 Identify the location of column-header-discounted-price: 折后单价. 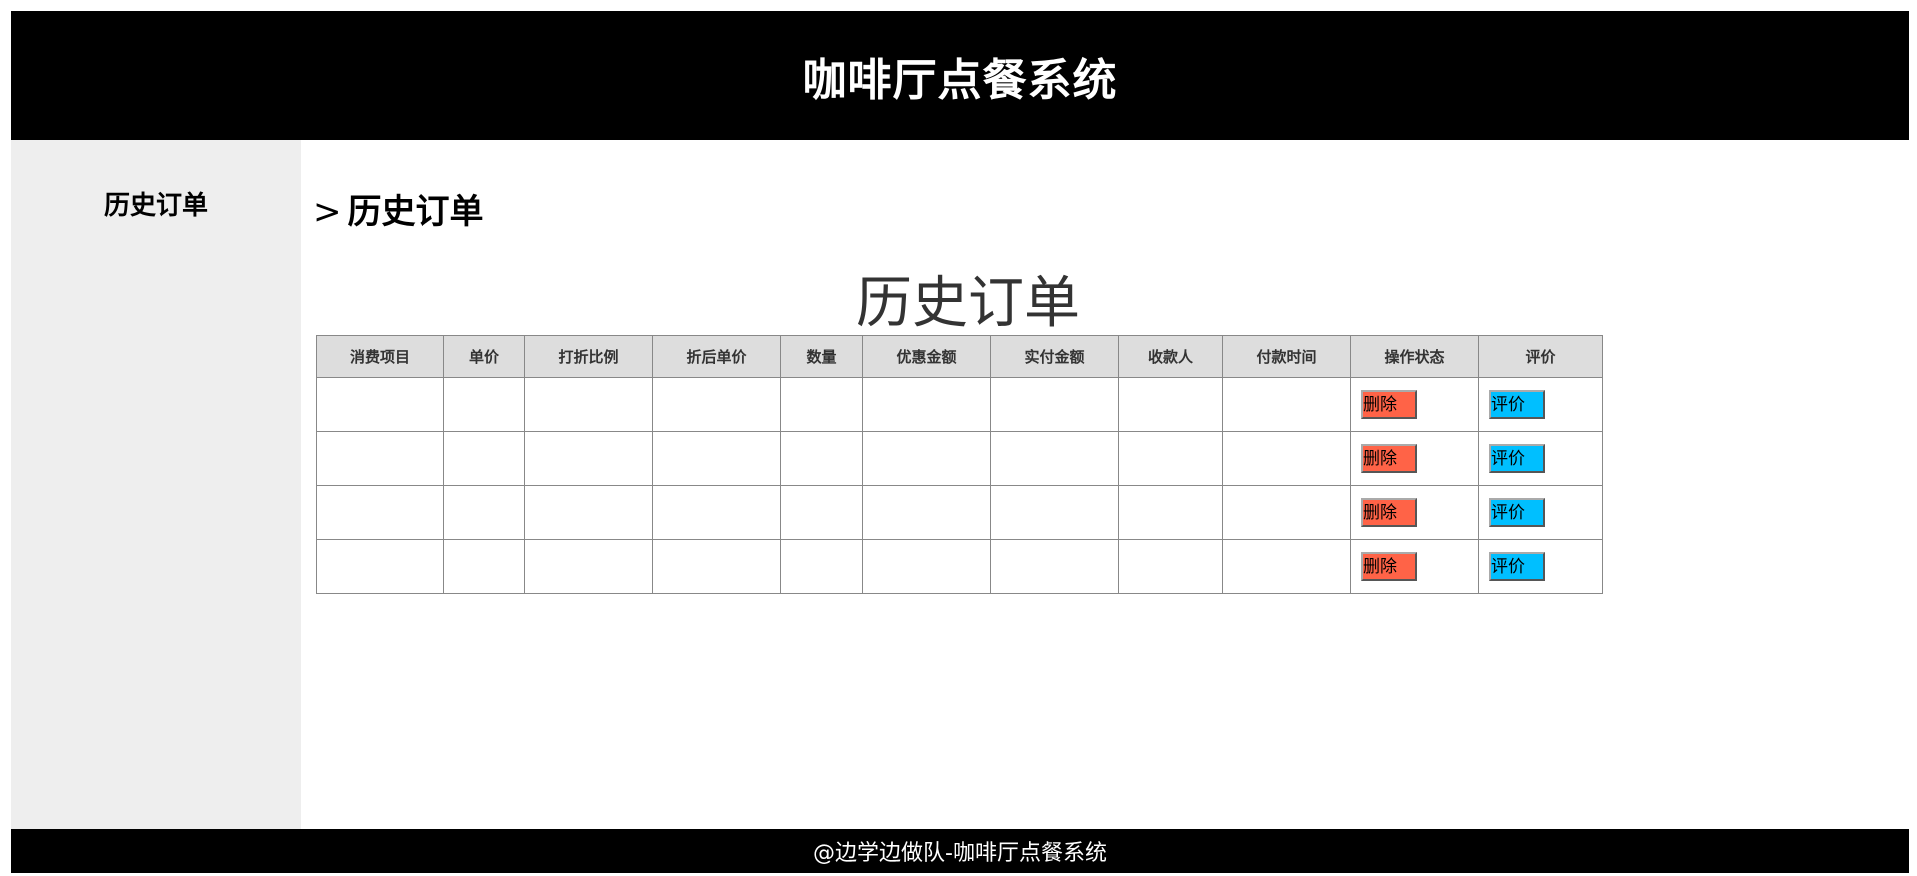
(716, 356).